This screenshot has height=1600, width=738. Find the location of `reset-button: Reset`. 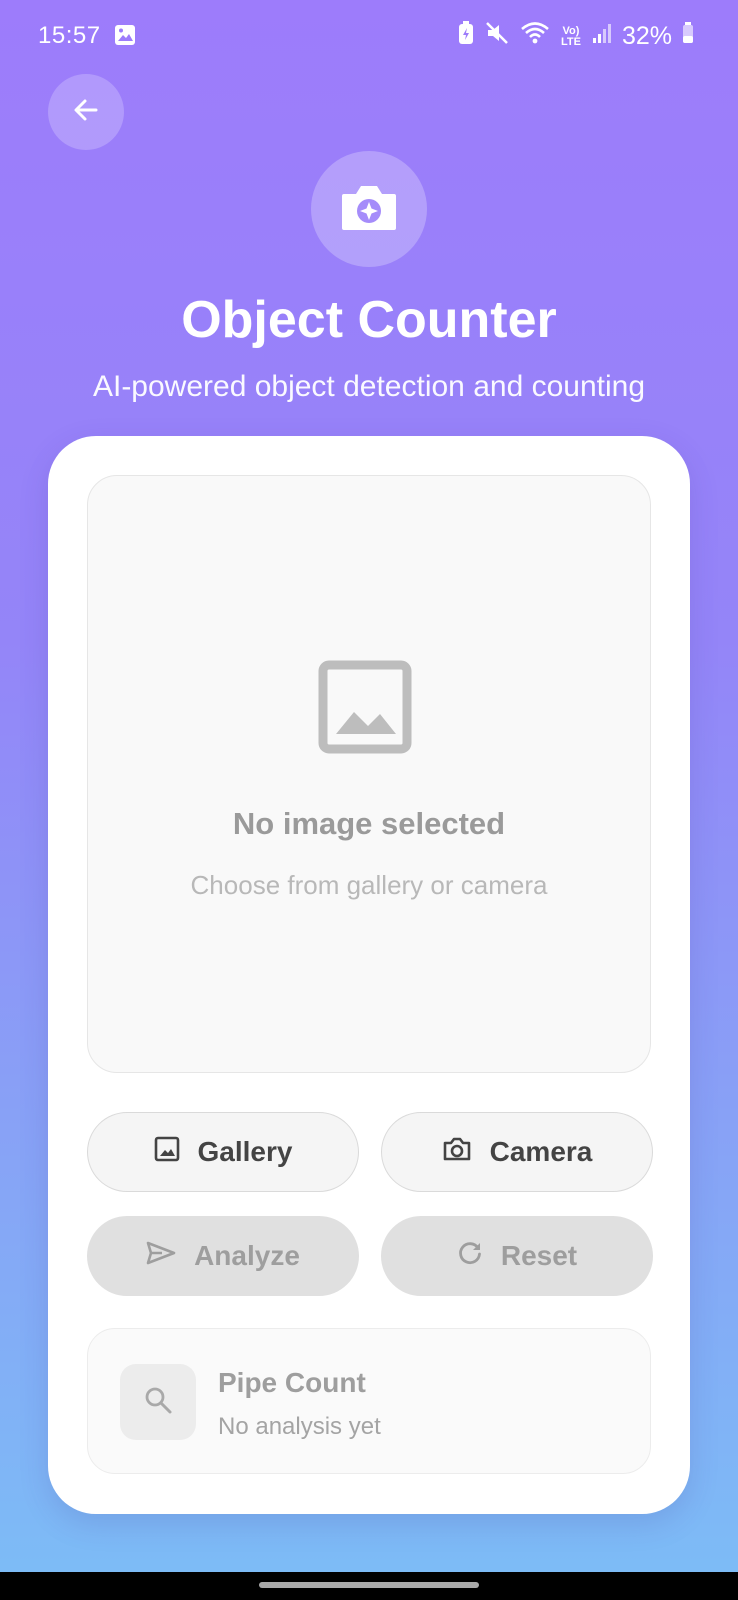

reset-button: Reset is located at coordinates (517, 1256).